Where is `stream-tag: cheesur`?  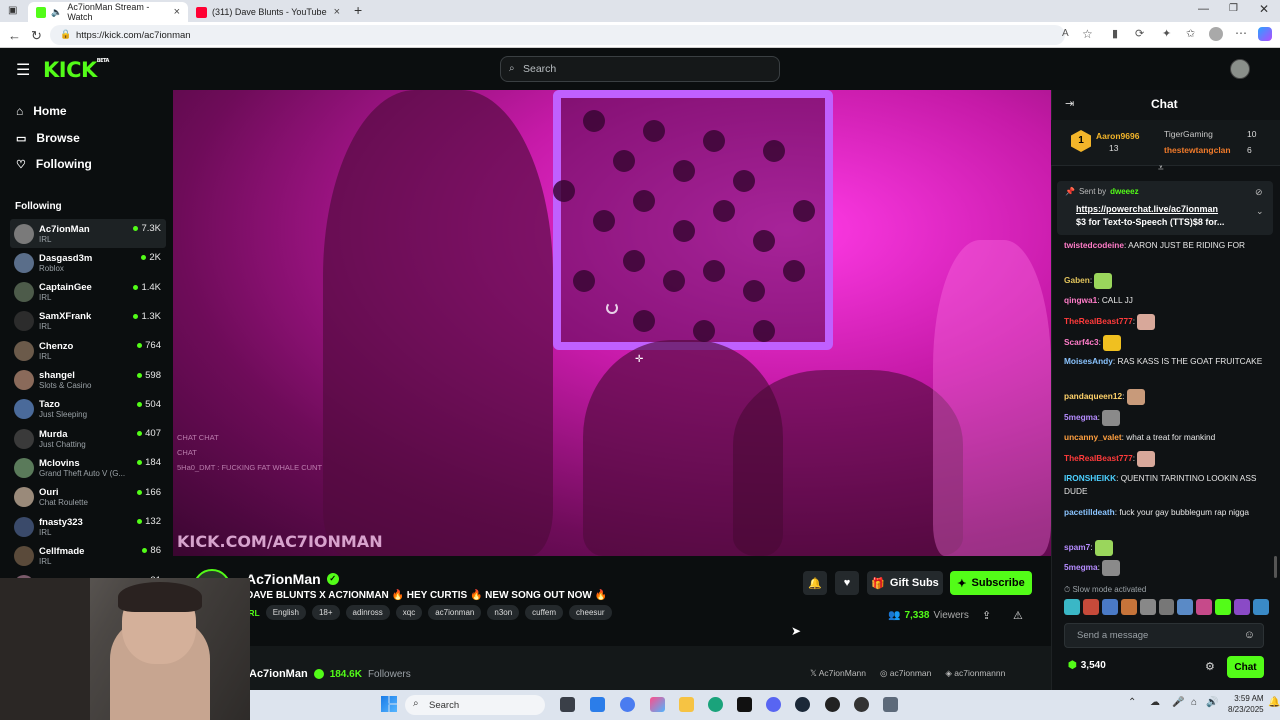
stream-tag: cheesur is located at coordinates (590, 612).